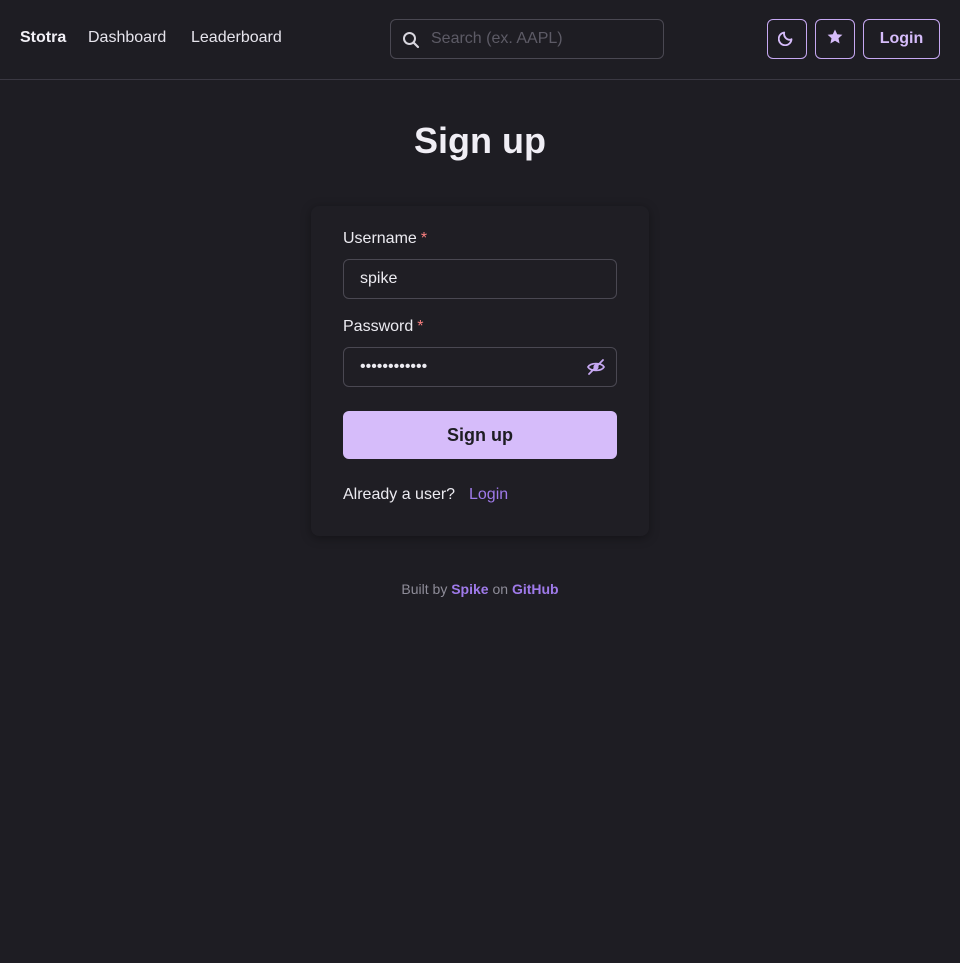 The image size is (960, 963). Describe the element at coordinates (236, 38) in the screenshot. I see `nav-link-leaderboard: Leaderboard` at that location.